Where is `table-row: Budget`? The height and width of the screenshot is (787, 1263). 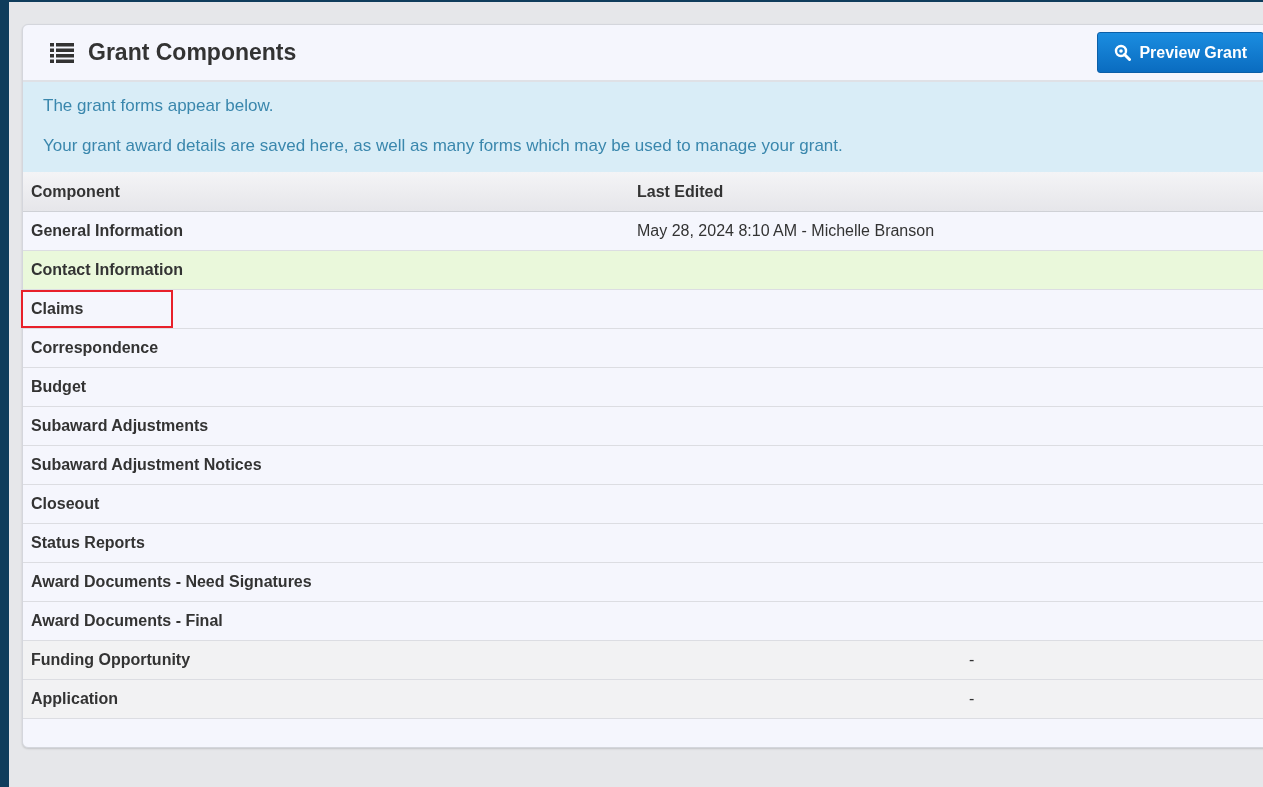
table-row: Budget is located at coordinates (643, 387).